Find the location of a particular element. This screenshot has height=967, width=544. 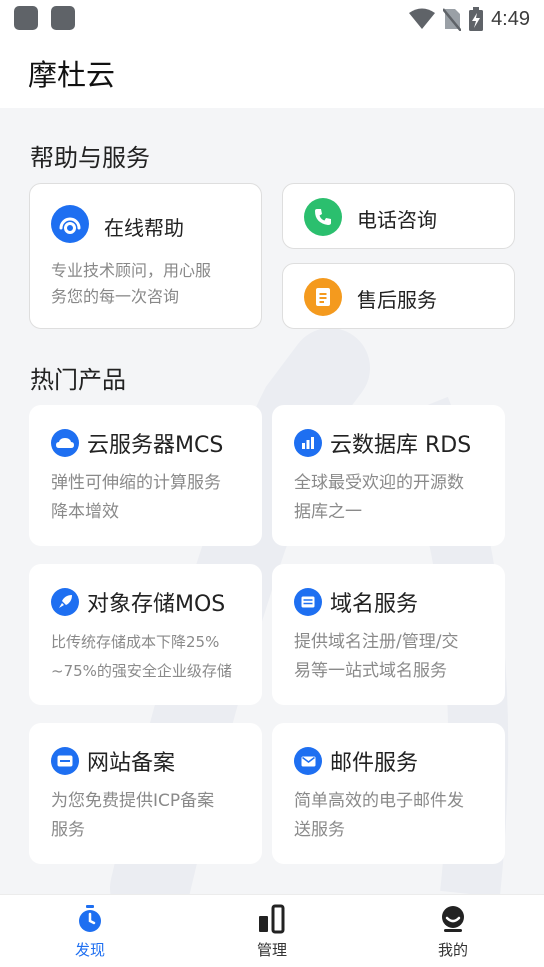

headset-icon is located at coordinates (70, 224).